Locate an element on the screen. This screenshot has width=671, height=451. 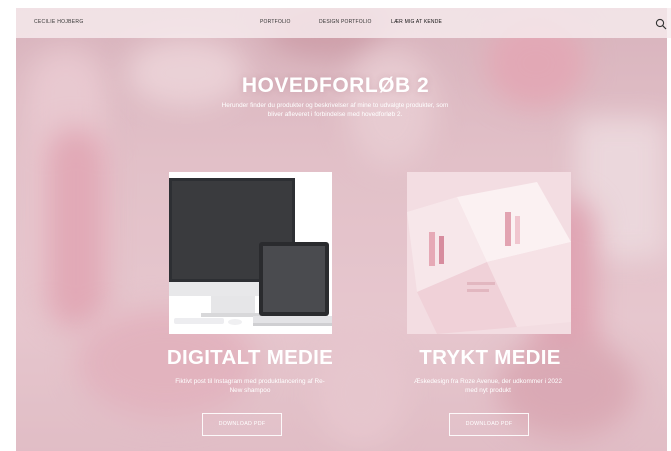
digital-media-title: DIGITALT MEDIE is located at coordinates (250, 357).